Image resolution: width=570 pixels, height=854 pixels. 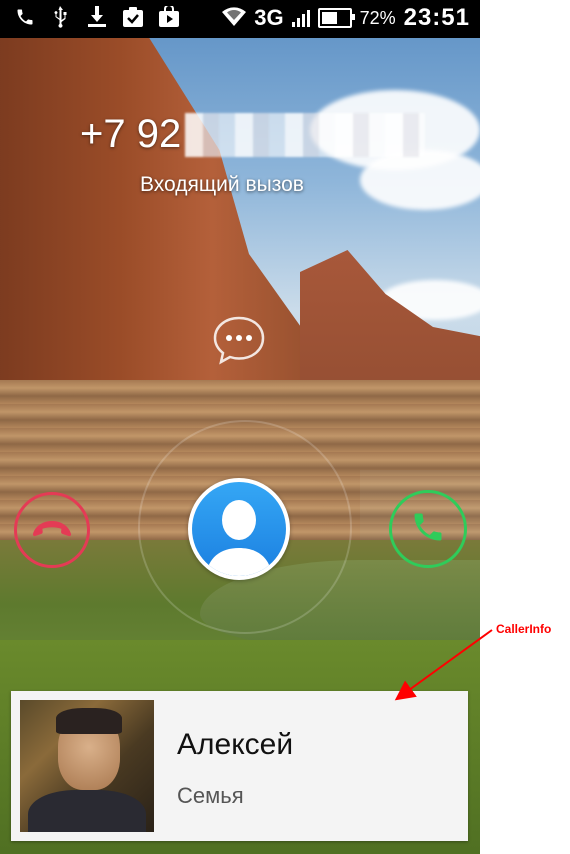 What do you see at coordinates (234, 18) in the screenshot?
I see `wifi-icon` at bounding box center [234, 18].